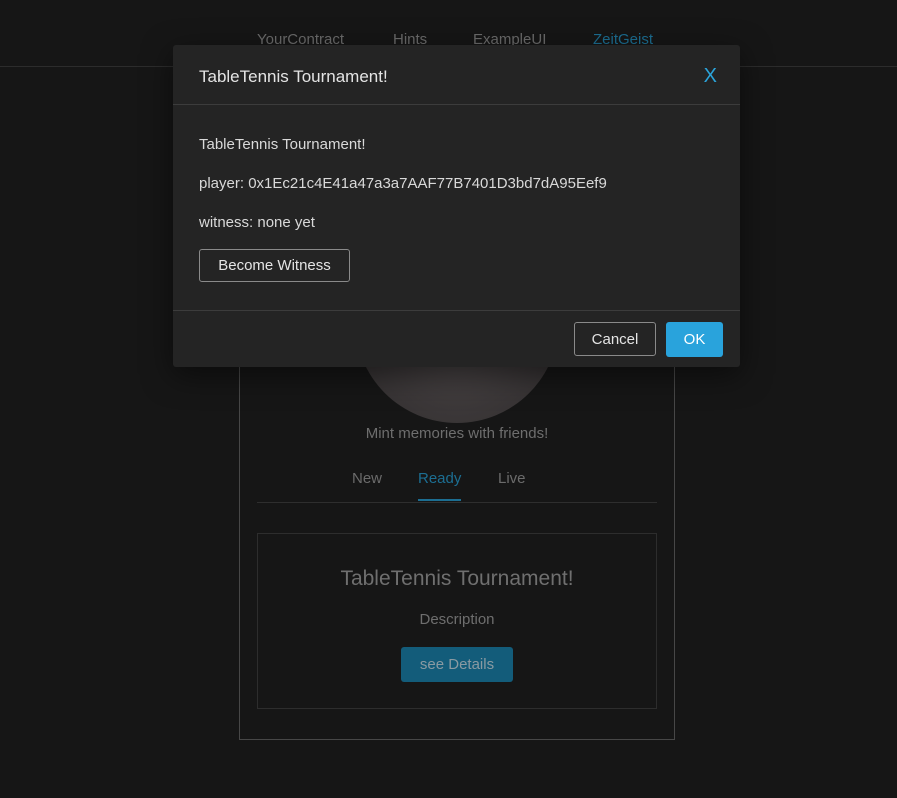 Image resolution: width=897 pixels, height=798 pixels. I want to click on event-tabs: New Ready Live, so click(457, 480).